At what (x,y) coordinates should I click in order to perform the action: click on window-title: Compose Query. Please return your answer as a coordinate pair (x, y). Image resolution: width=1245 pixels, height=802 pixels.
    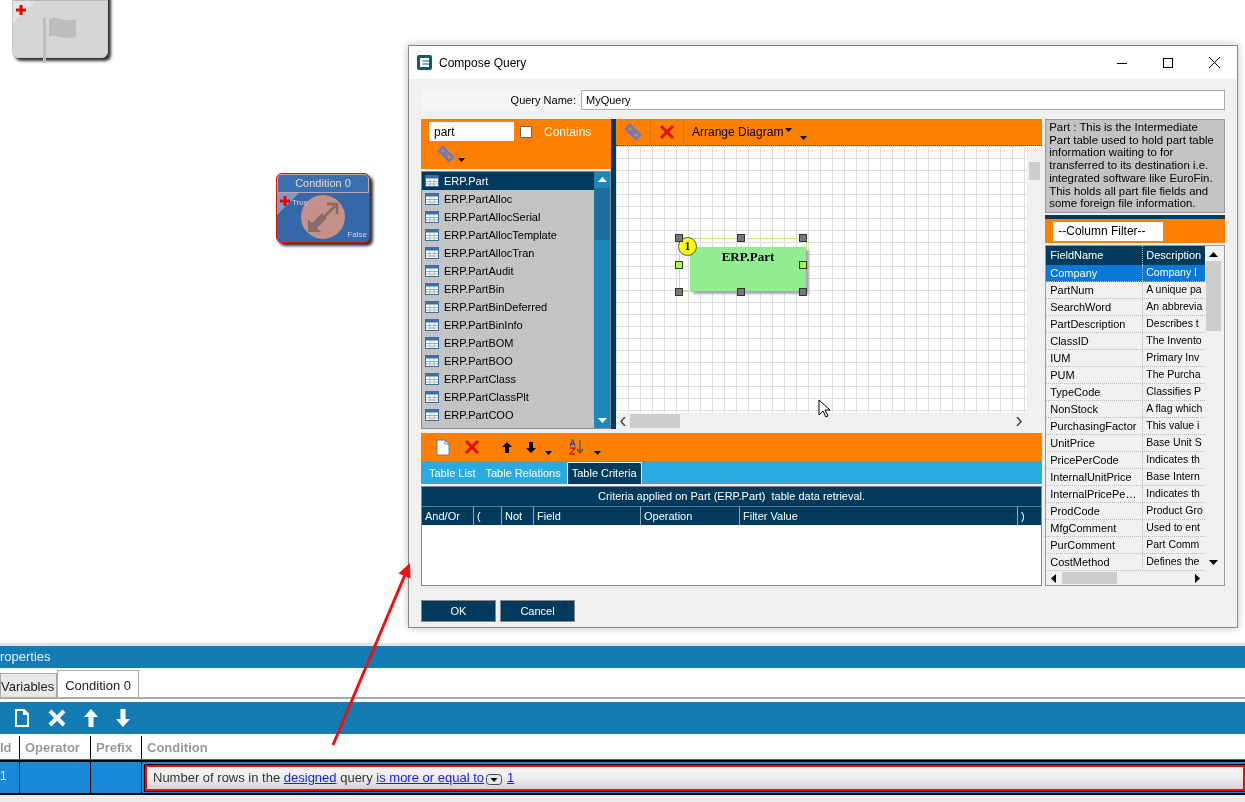
    Looking at the image, I should click on (483, 63).